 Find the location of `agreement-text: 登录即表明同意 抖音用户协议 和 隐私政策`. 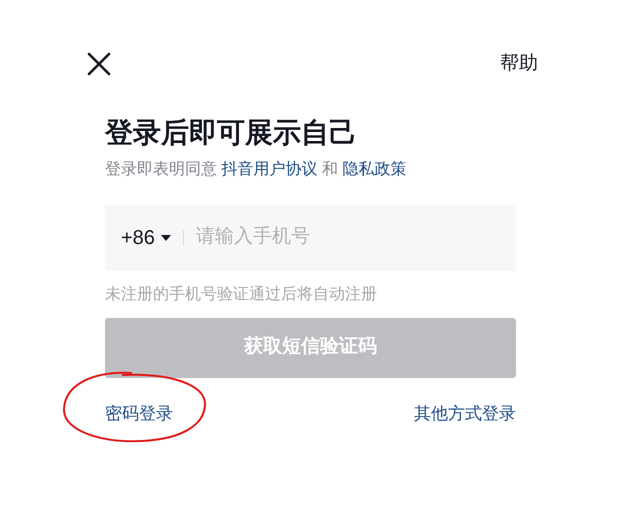

agreement-text: 登录即表明同意 抖音用户协议 和 隐私政策 is located at coordinates (256, 170).